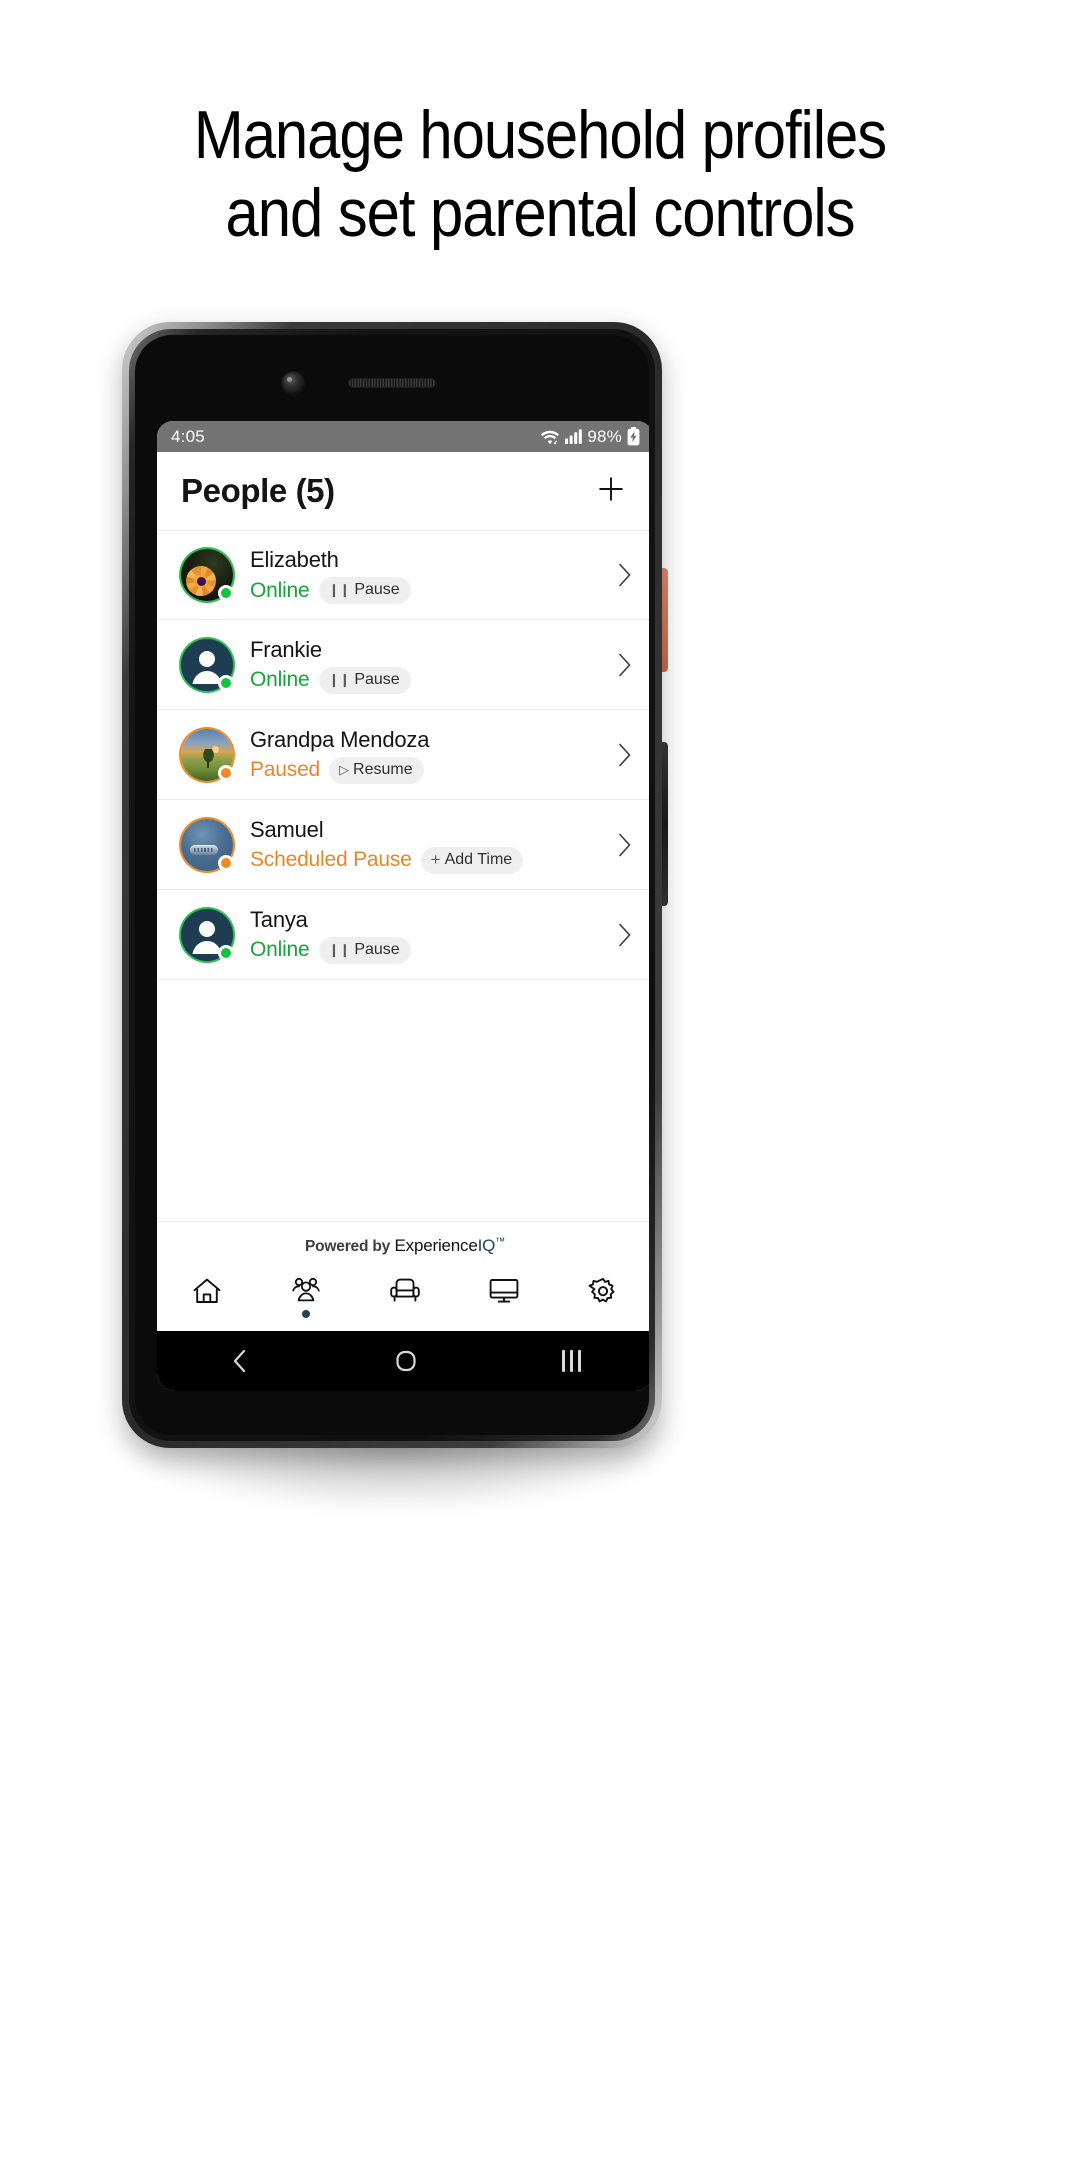 The height and width of the screenshot is (2160, 1080). I want to click on earpiece-speaker-icon, so click(392, 383).